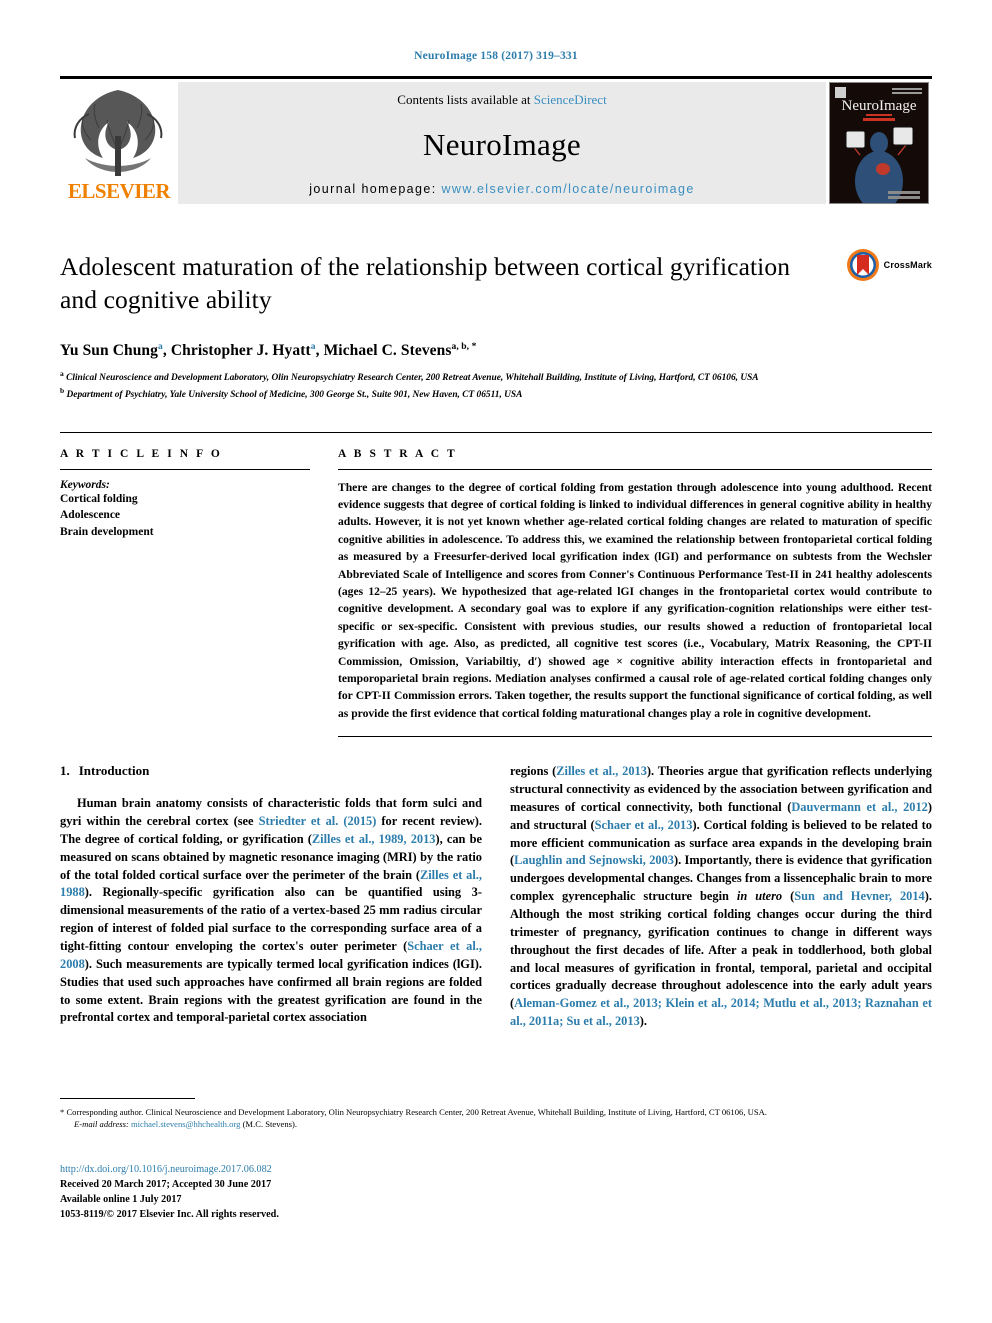 The width and height of the screenshot is (992, 1323). I want to click on cover-artwork-icon: NeuroImage, so click(879, 143).